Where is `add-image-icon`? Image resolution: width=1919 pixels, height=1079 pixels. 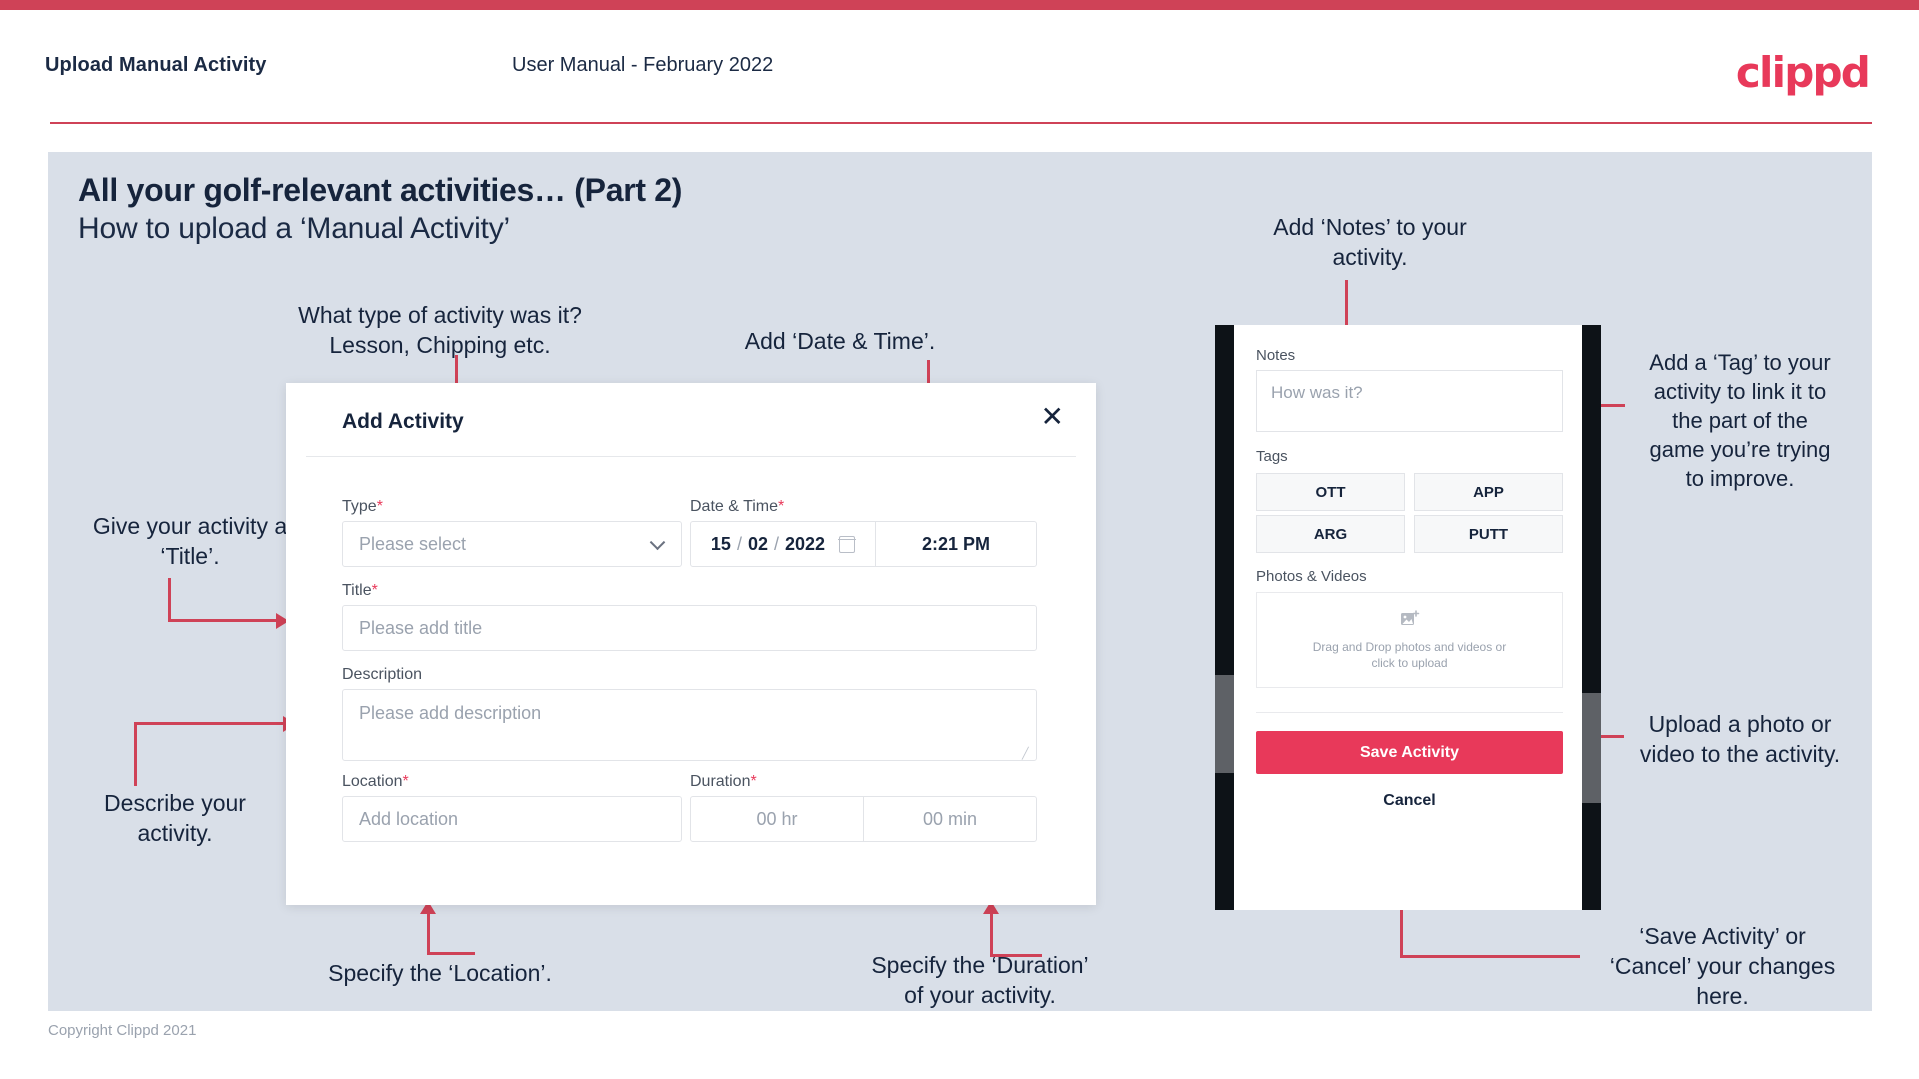
add-image-icon is located at coordinates (1410, 621).